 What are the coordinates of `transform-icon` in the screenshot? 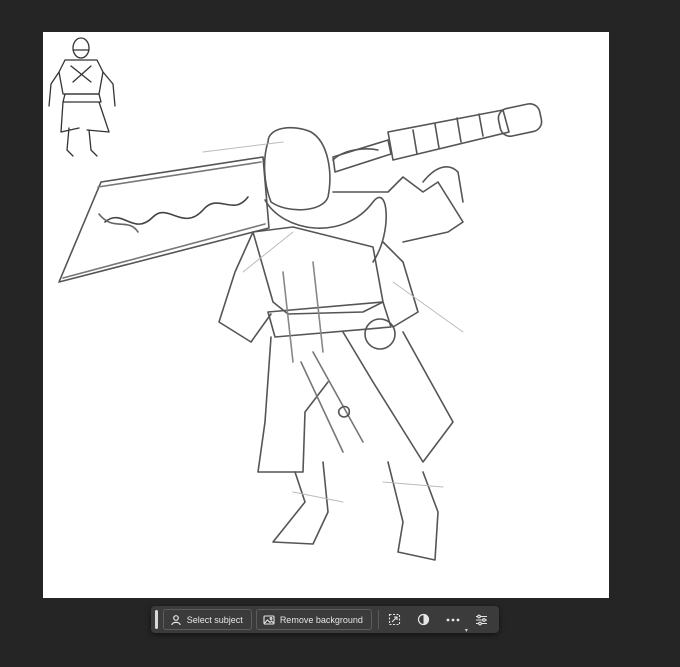 It's located at (394, 619).